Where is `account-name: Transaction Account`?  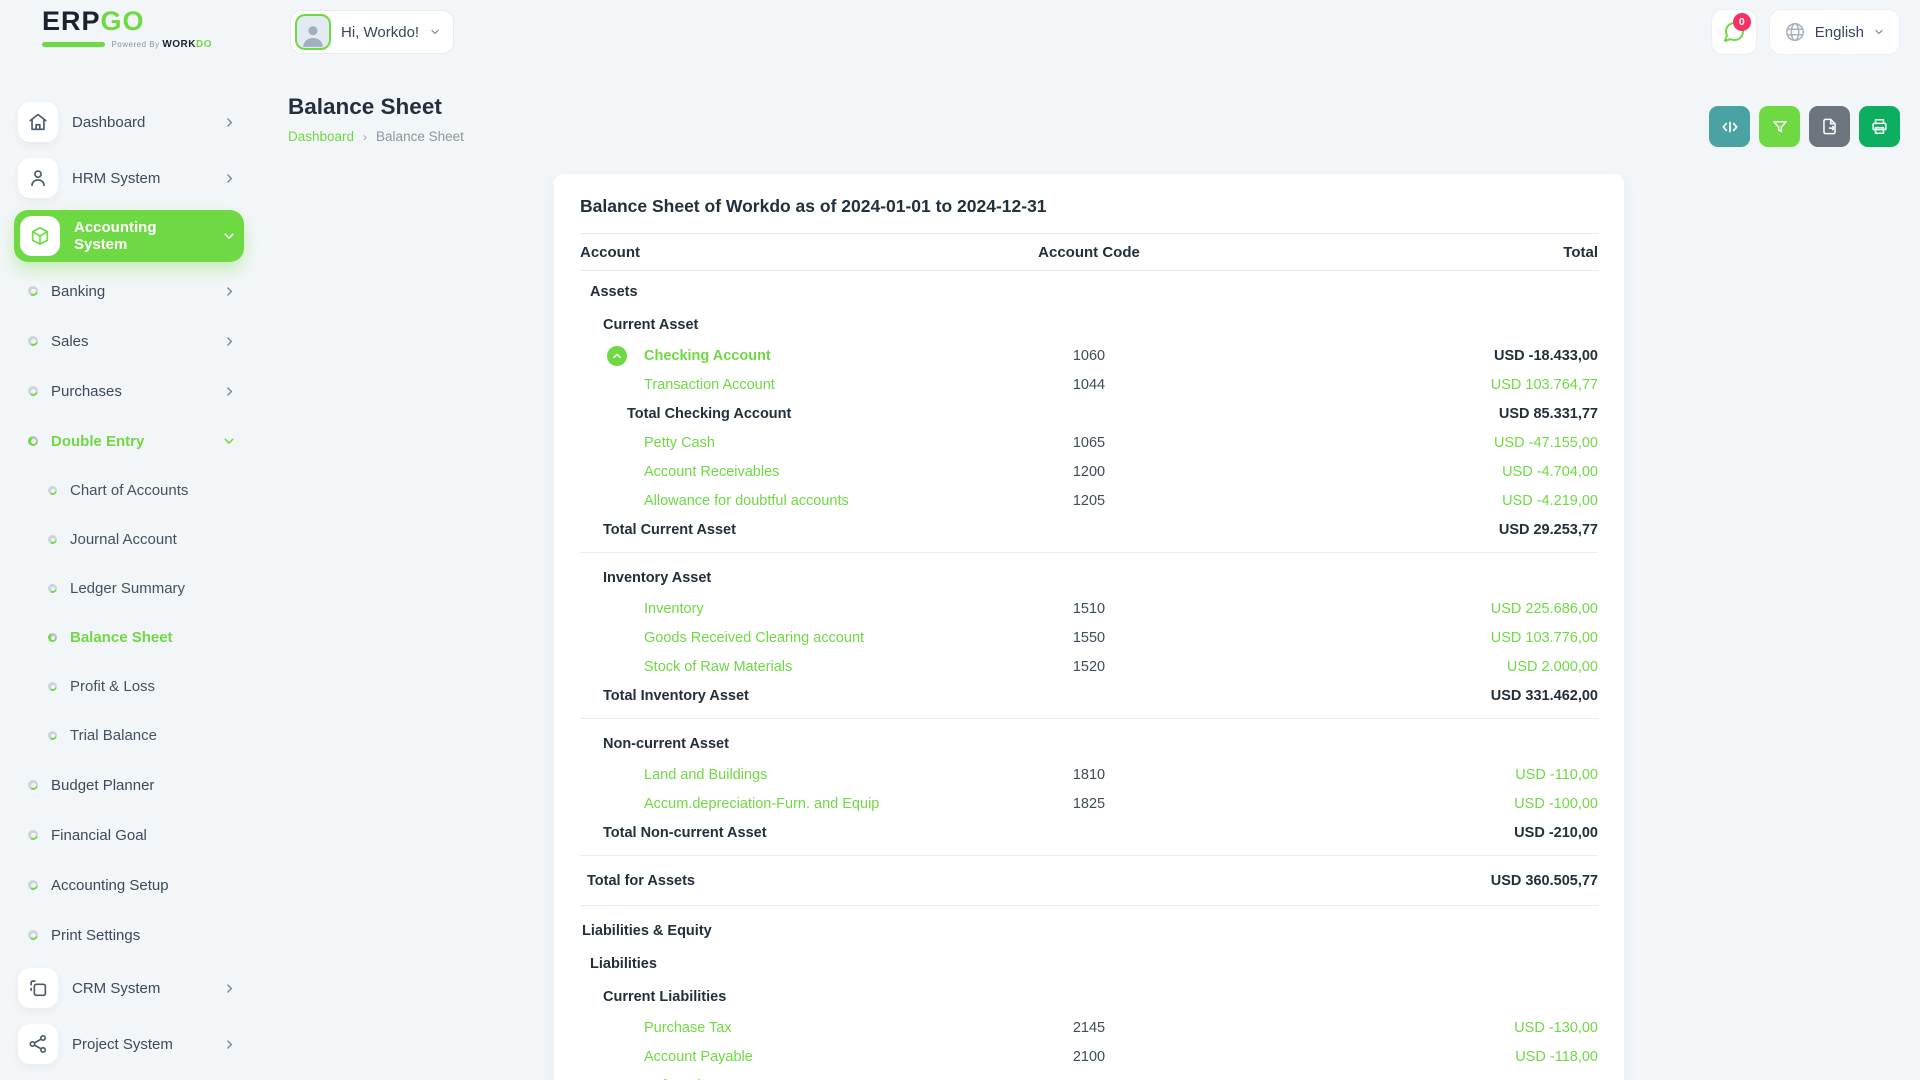
account-name: Transaction Account is located at coordinates (779, 385).